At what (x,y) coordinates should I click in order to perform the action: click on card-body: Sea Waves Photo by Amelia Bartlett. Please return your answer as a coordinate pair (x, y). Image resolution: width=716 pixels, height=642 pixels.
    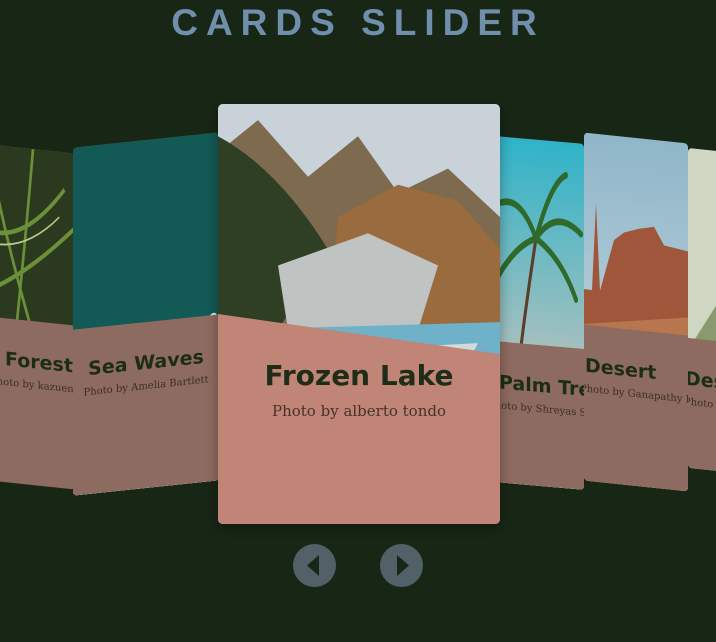
    Looking at the image, I should click on (146, 404).